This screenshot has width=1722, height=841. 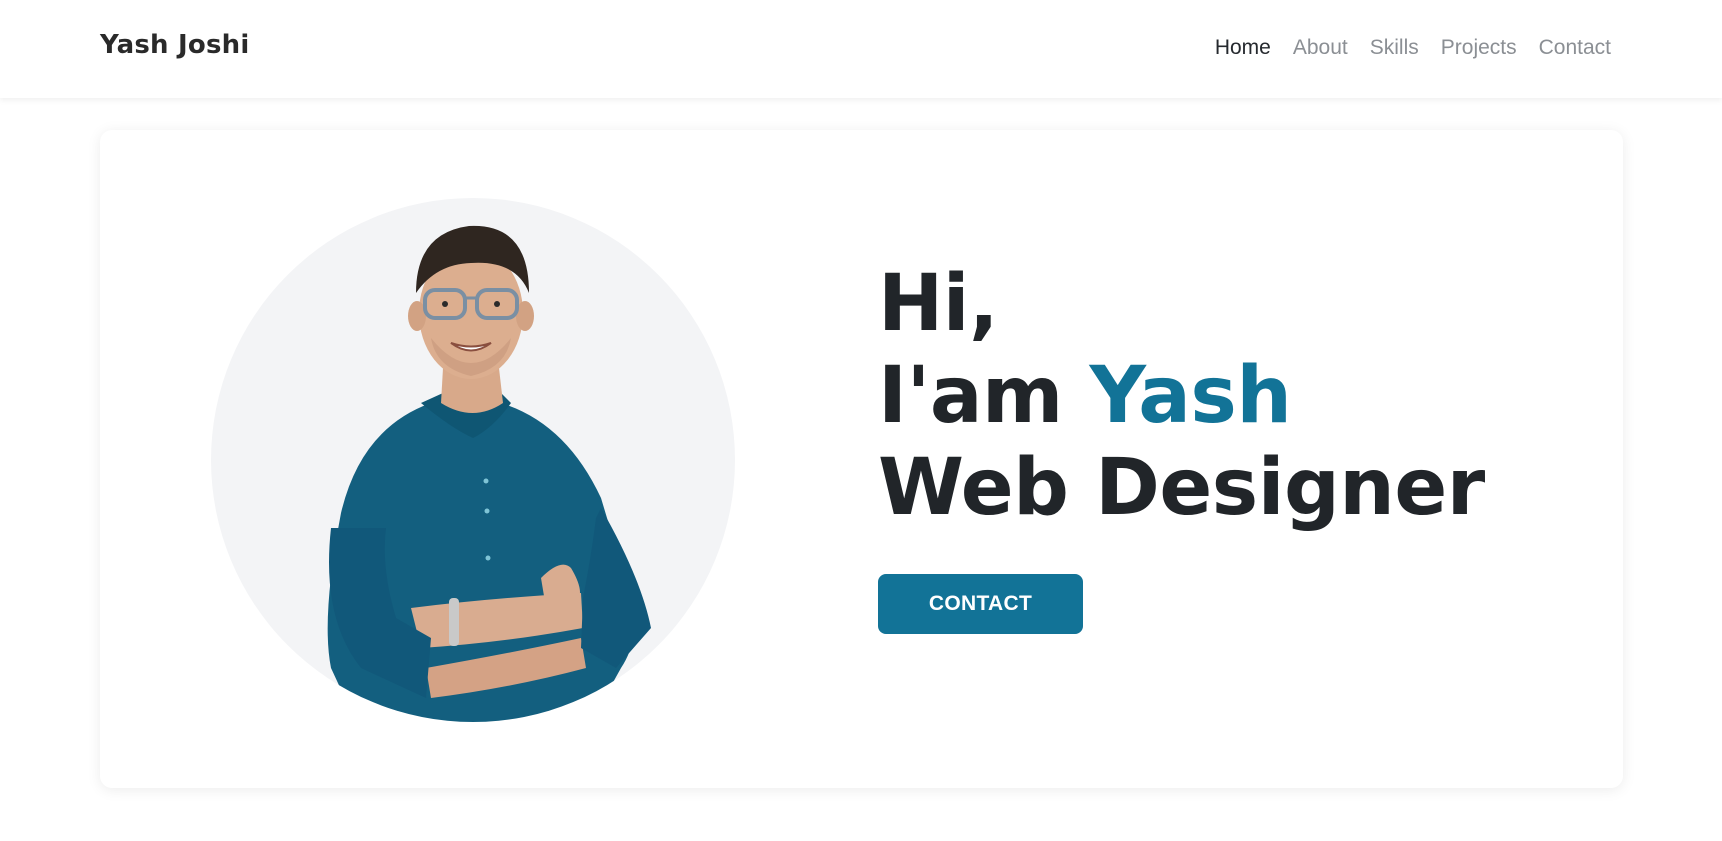 What do you see at coordinates (1243, 47) in the screenshot?
I see `nav-item-home: Home` at bounding box center [1243, 47].